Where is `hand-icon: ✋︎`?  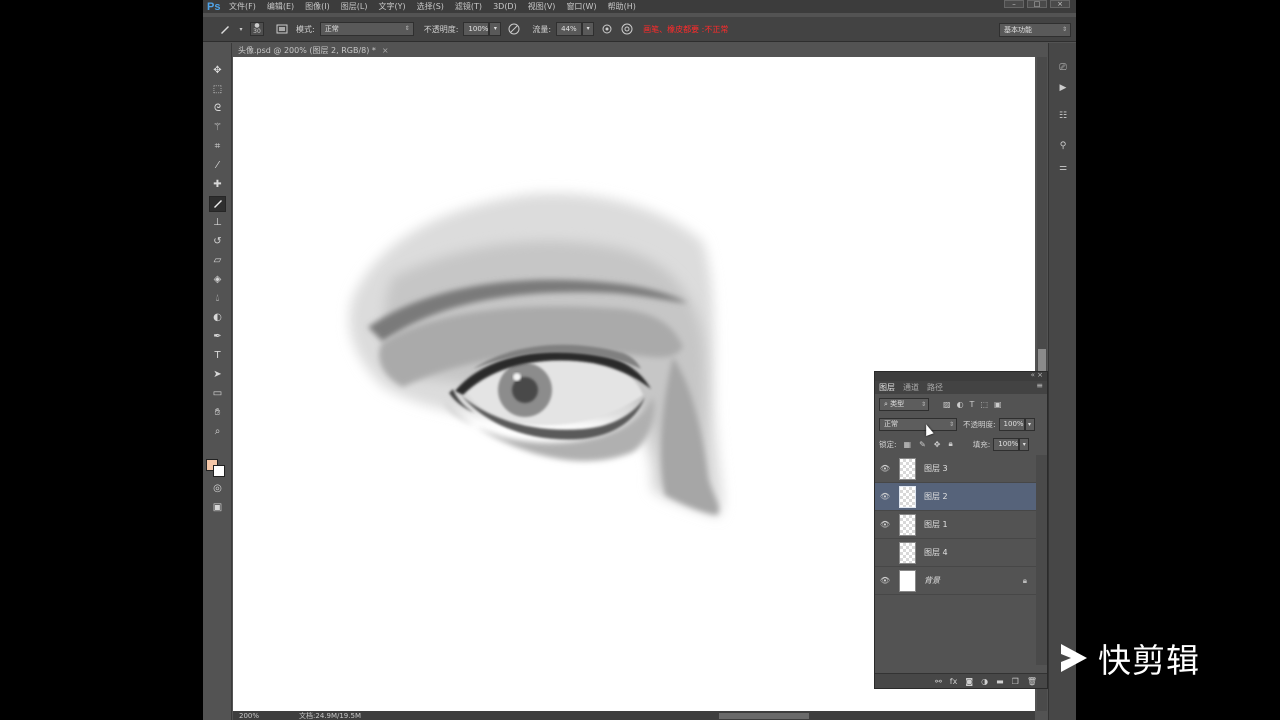
hand-icon: ✋︎ is located at coordinates (217, 413).